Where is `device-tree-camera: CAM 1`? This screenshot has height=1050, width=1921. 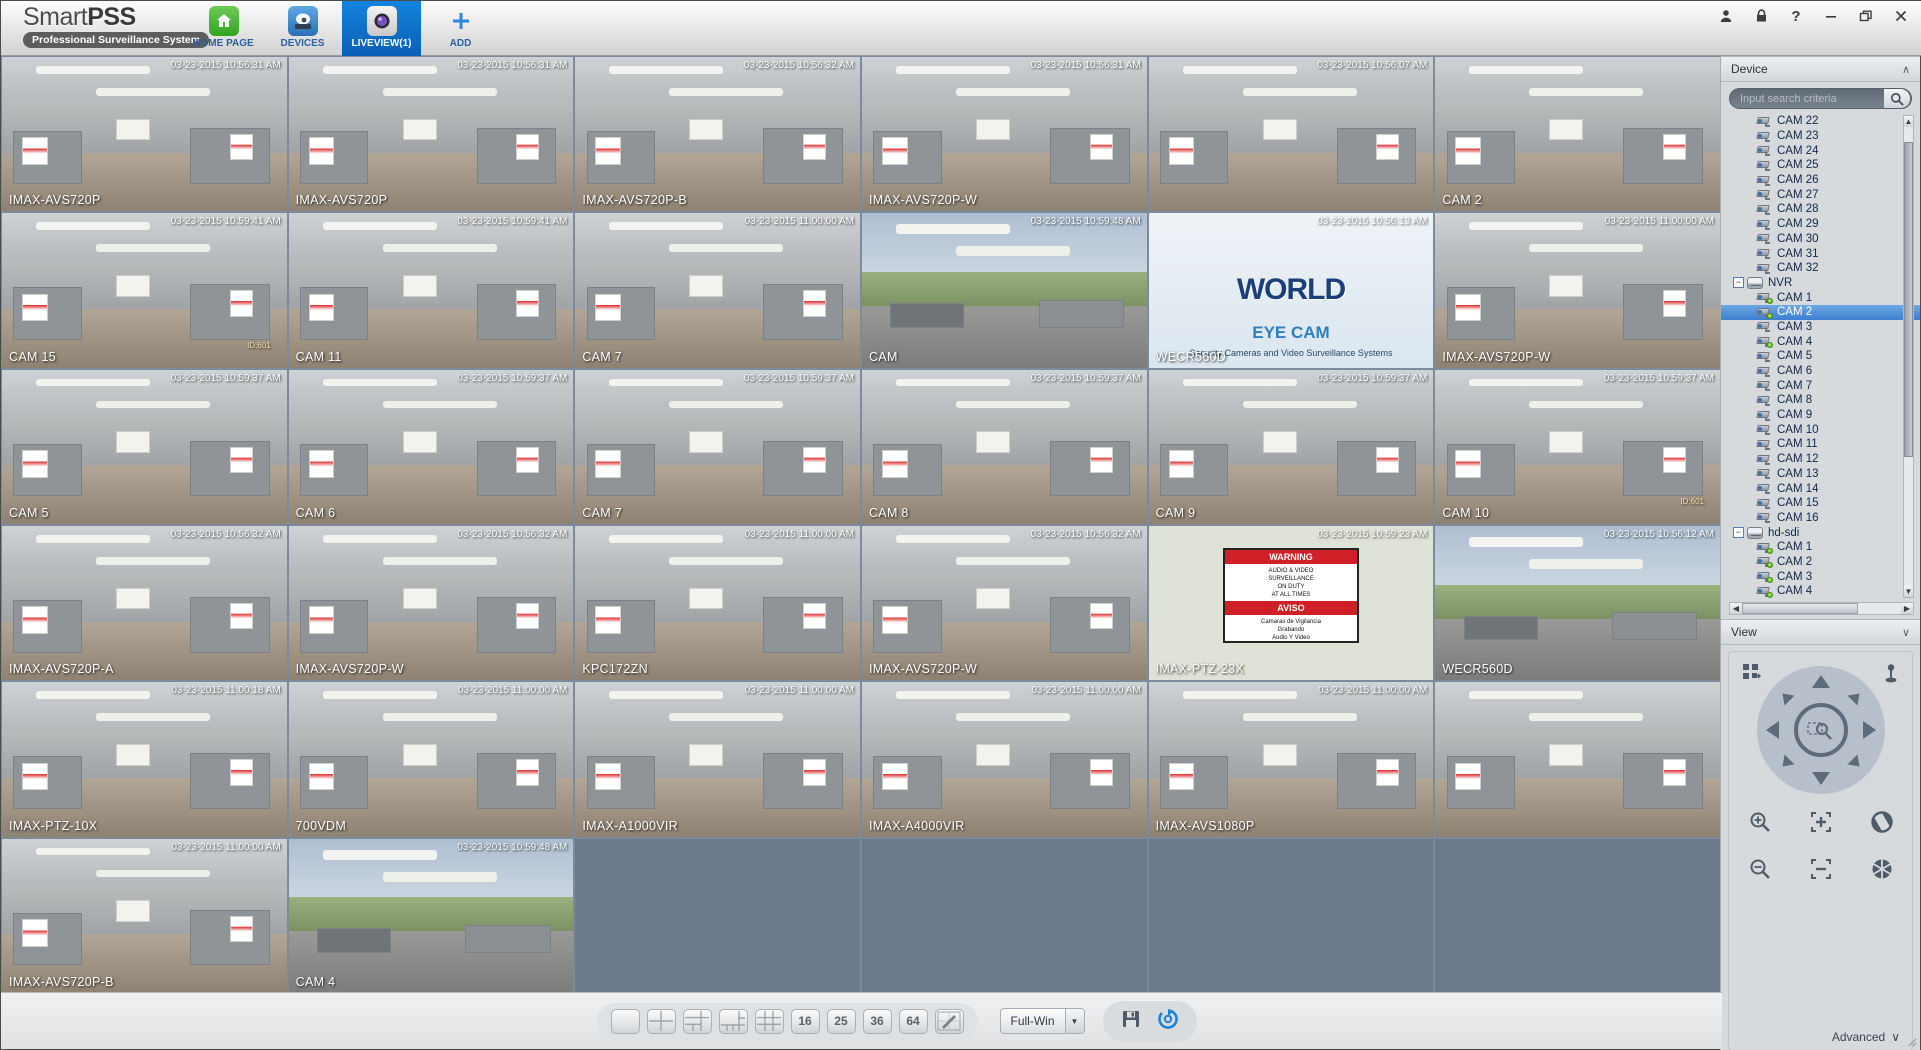
device-tree-camera: CAM 1 is located at coordinates (1820, 547).